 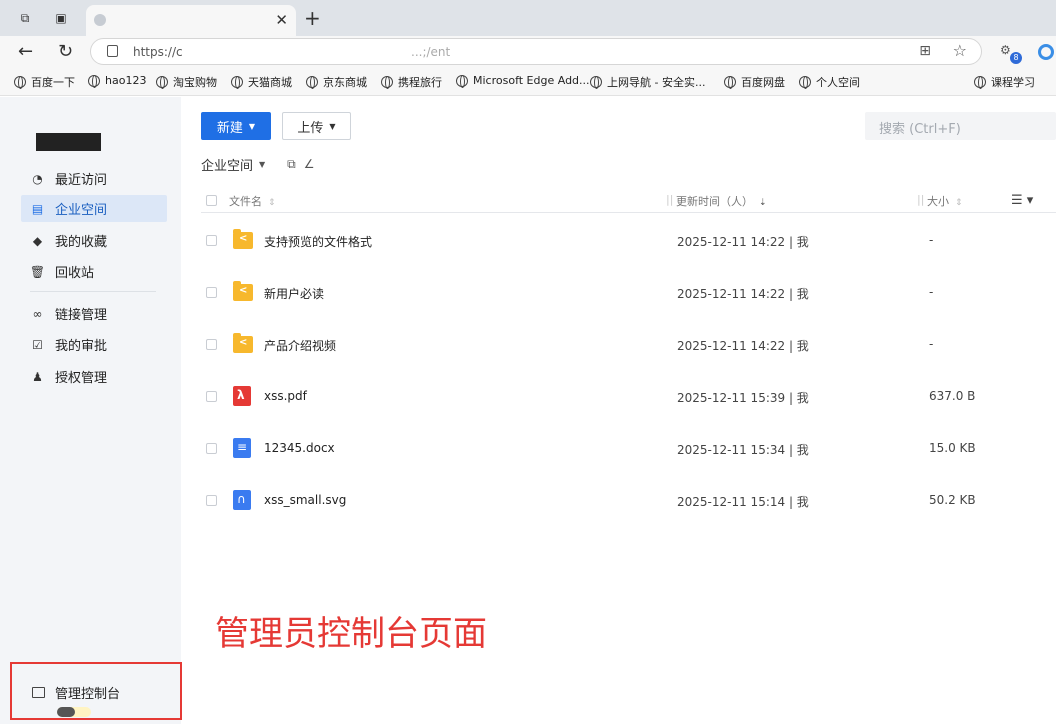 I want to click on building-icon: ▤, so click(x=37, y=208).